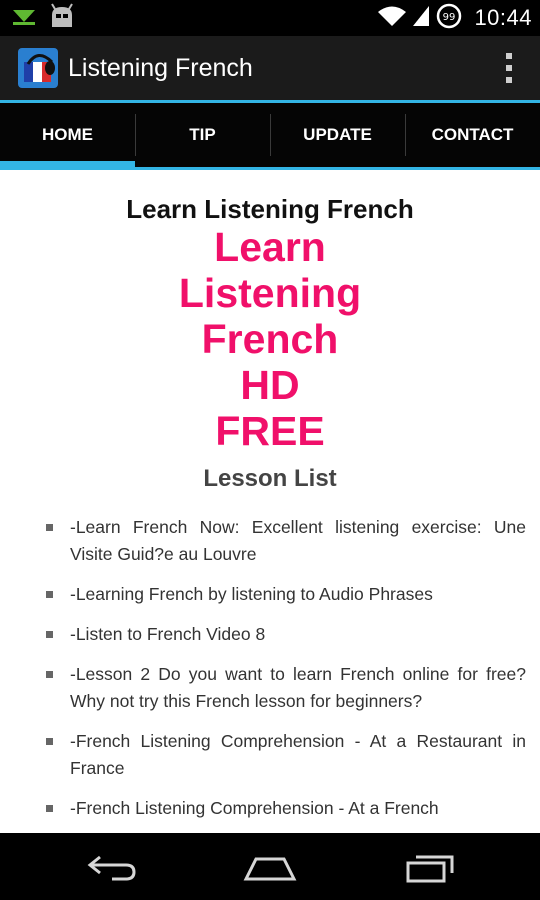  I want to click on overflow-menu-icon, so click(509, 68).